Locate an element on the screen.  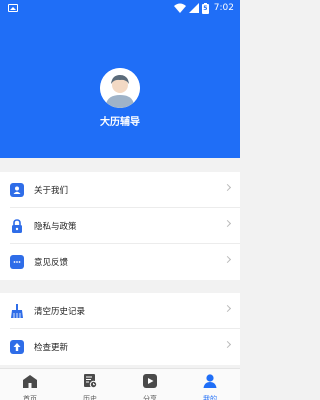
tab-mine: 我的 is located at coordinates (210, 384).